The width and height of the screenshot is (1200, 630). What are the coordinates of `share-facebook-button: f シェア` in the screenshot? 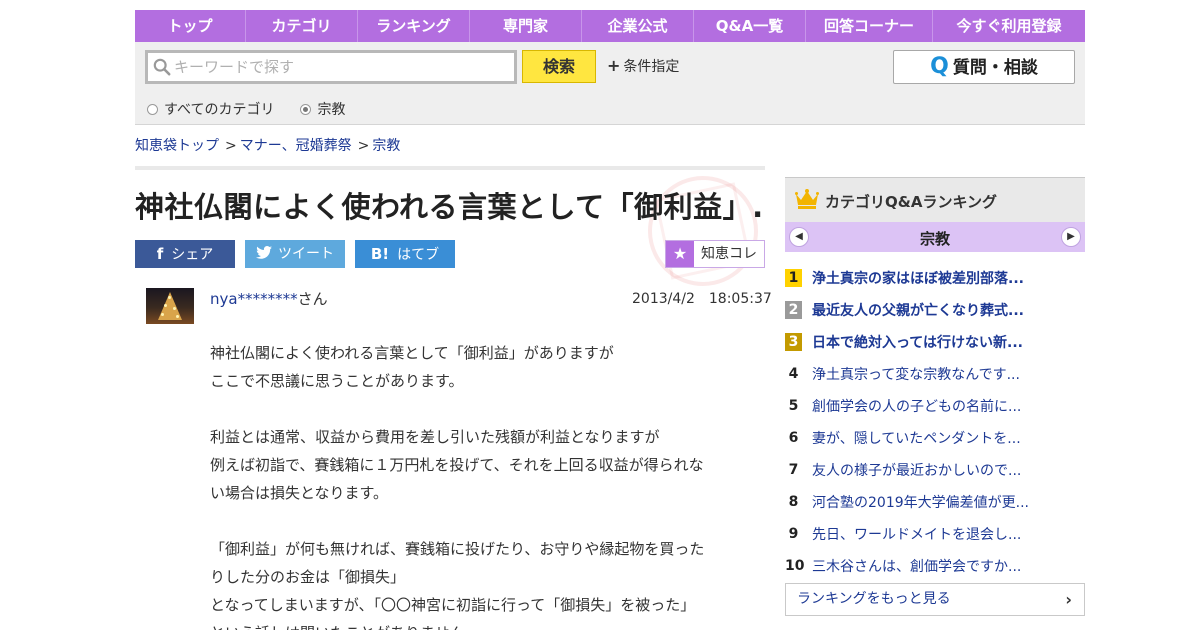 It's located at (185, 254).